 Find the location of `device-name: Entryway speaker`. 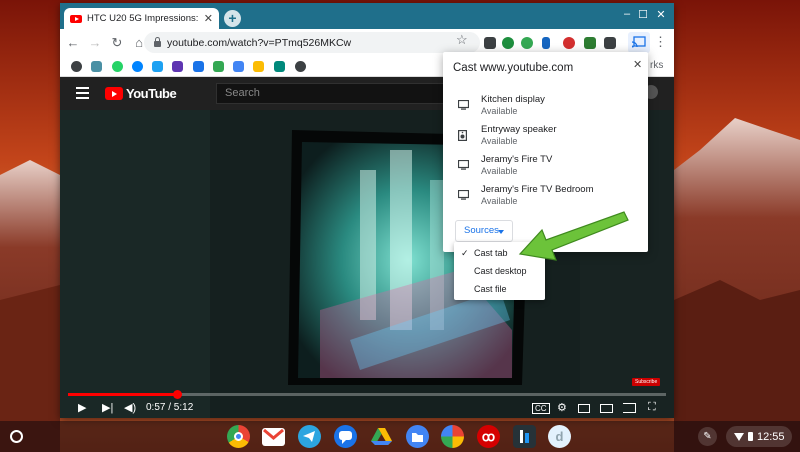

device-name: Entryway speaker is located at coordinates (519, 129).